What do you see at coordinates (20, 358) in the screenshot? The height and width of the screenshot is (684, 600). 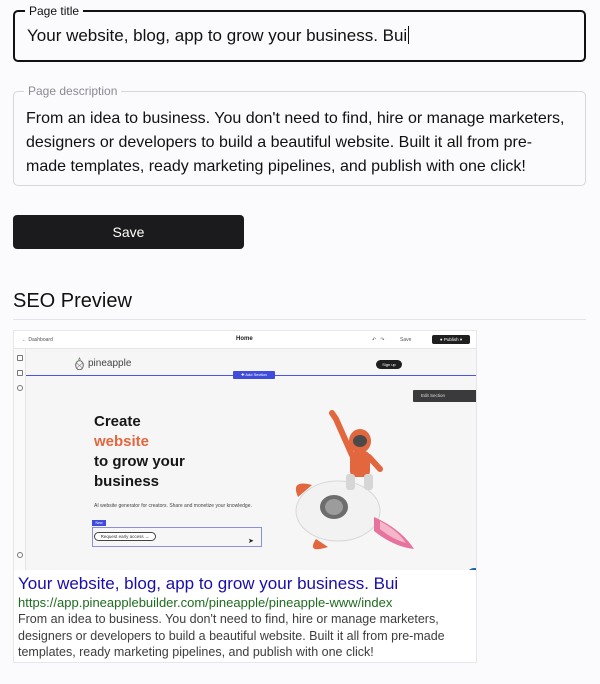 I see `layers-icon` at bounding box center [20, 358].